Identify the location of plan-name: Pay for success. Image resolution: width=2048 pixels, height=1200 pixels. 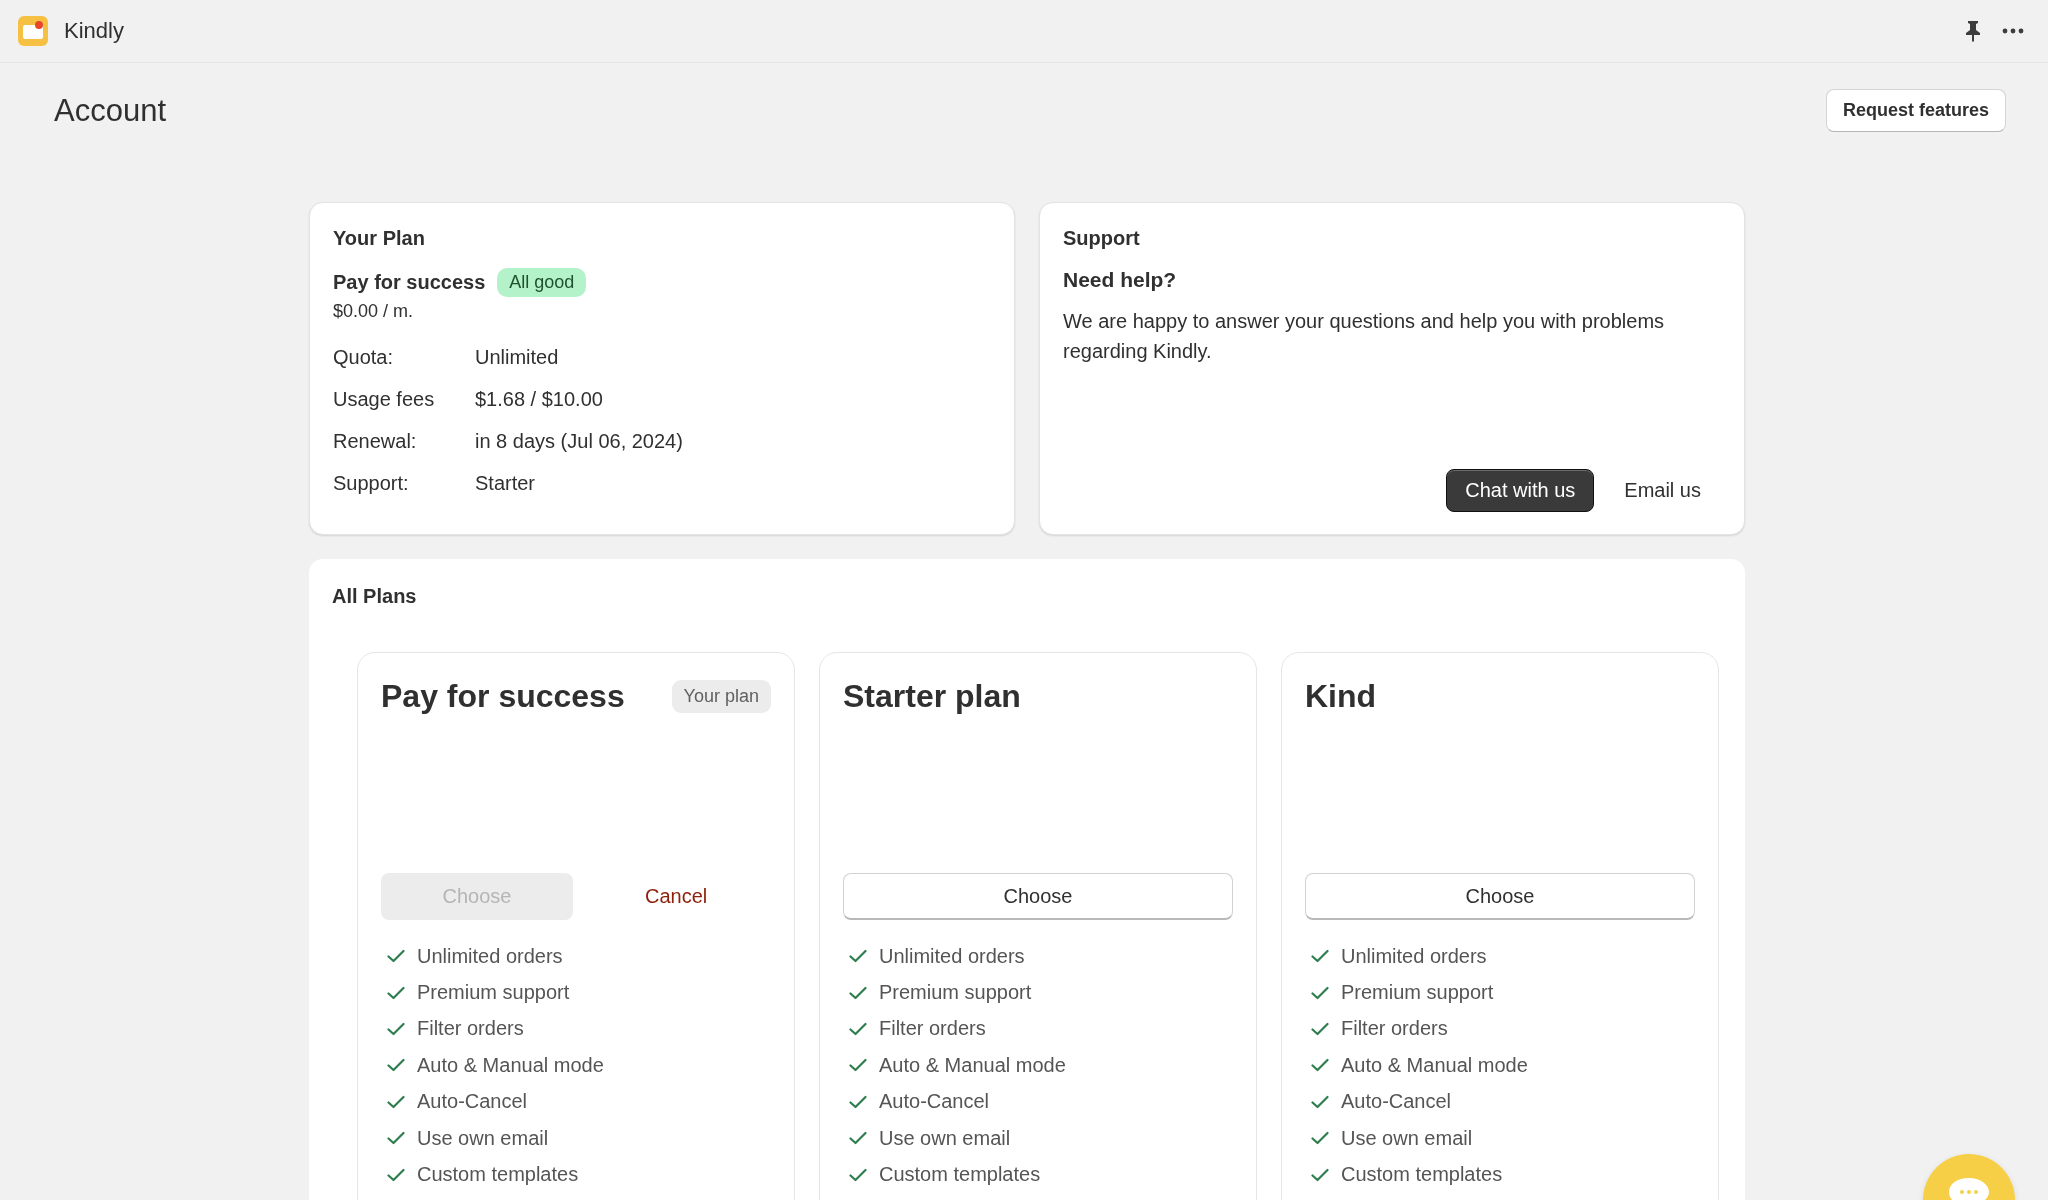
(409, 282).